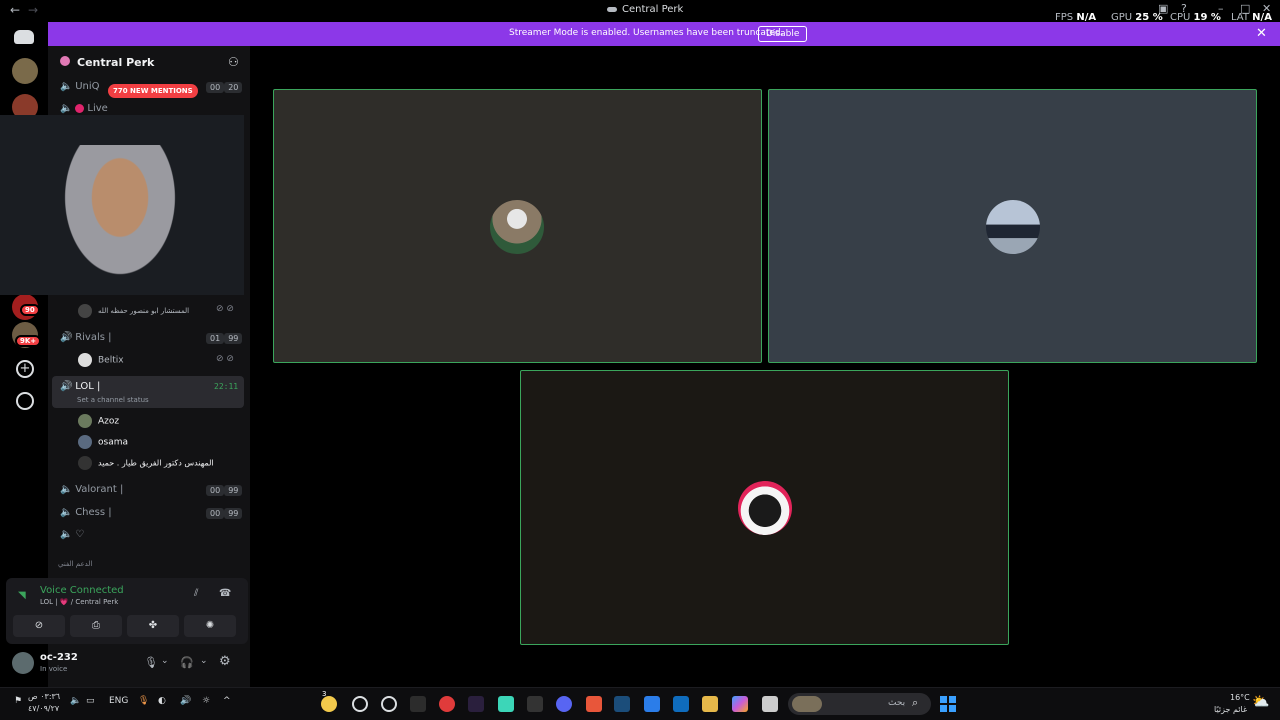  I want to click on mic-in-use-icon: 🎙, so click(143, 701).